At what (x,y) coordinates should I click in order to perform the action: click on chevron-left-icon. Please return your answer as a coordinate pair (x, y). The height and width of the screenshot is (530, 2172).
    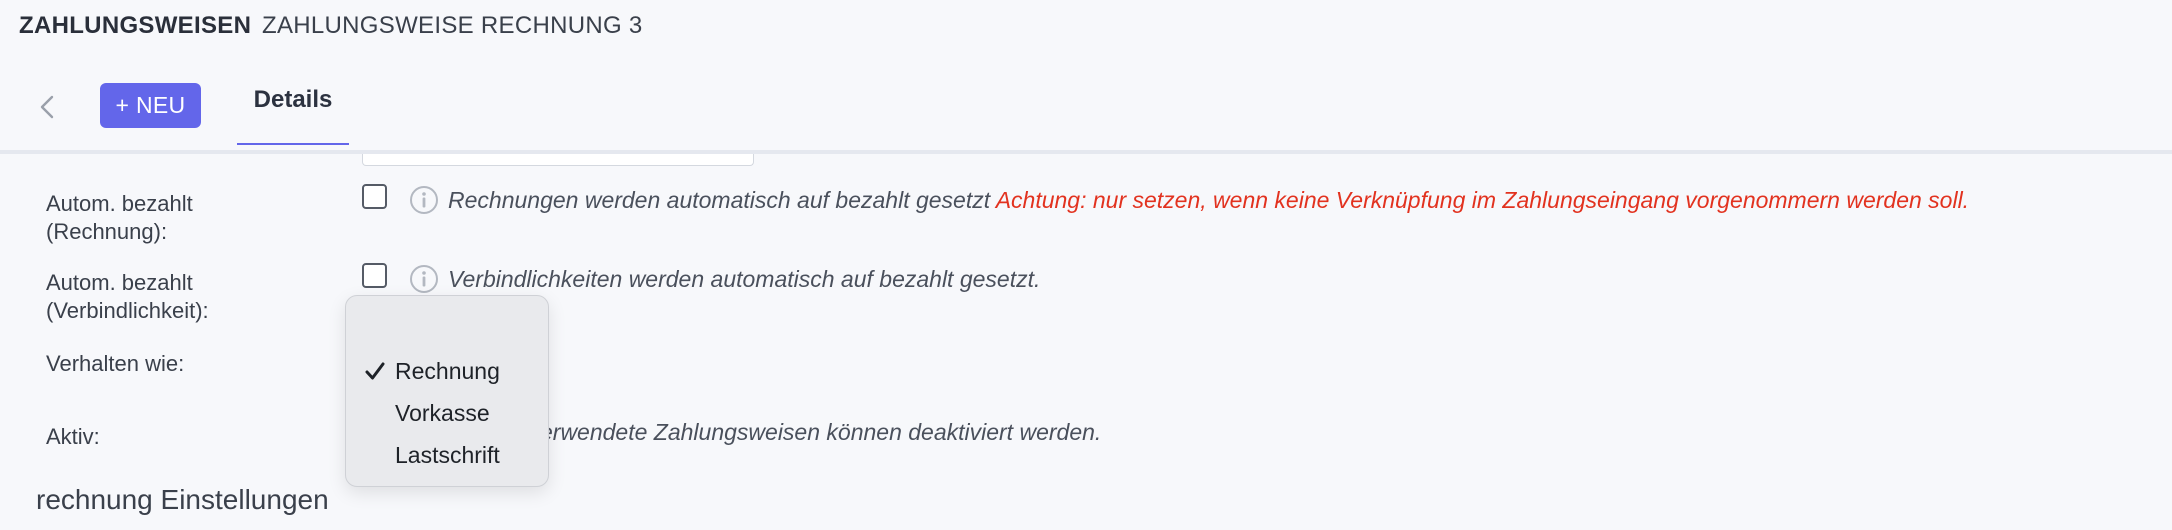
    Looking at the image, I should click on (47, 107).